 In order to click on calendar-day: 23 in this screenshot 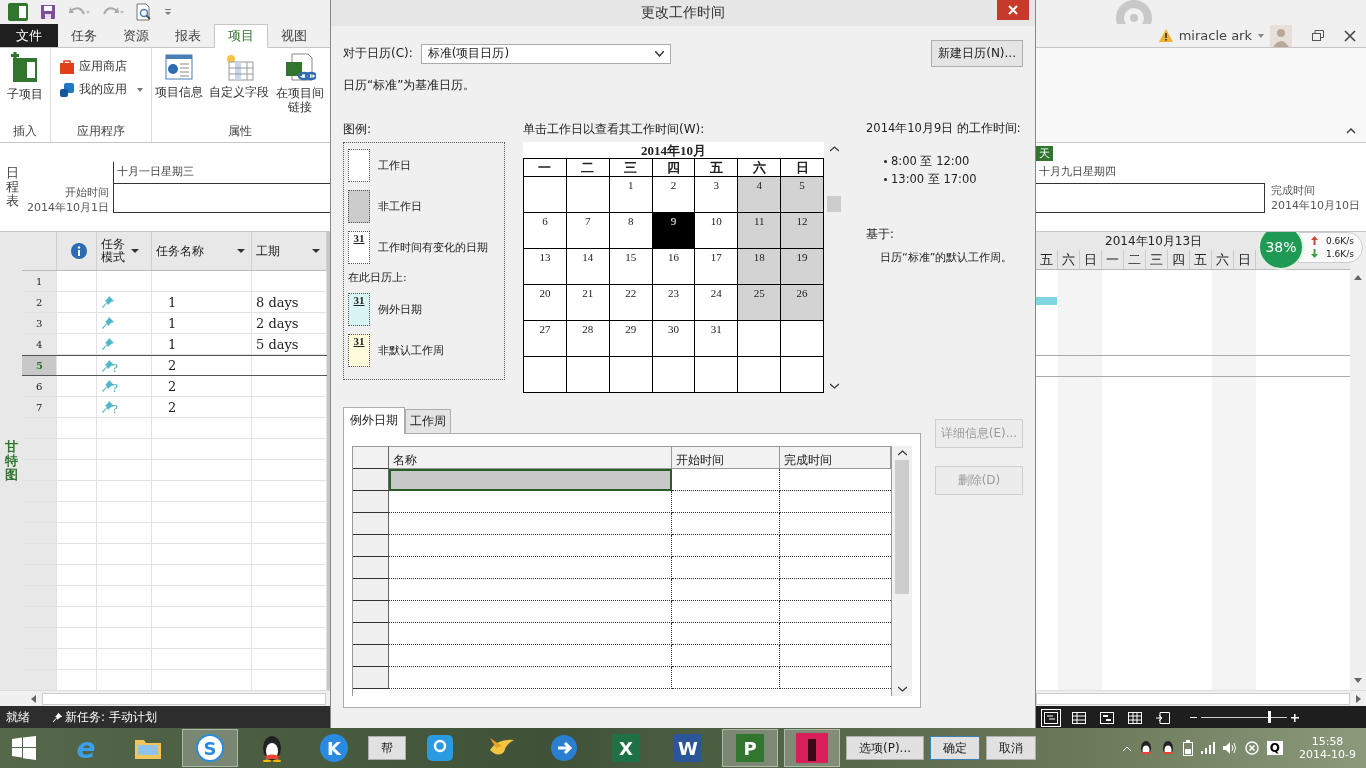, I will do `click(674, 303)`.